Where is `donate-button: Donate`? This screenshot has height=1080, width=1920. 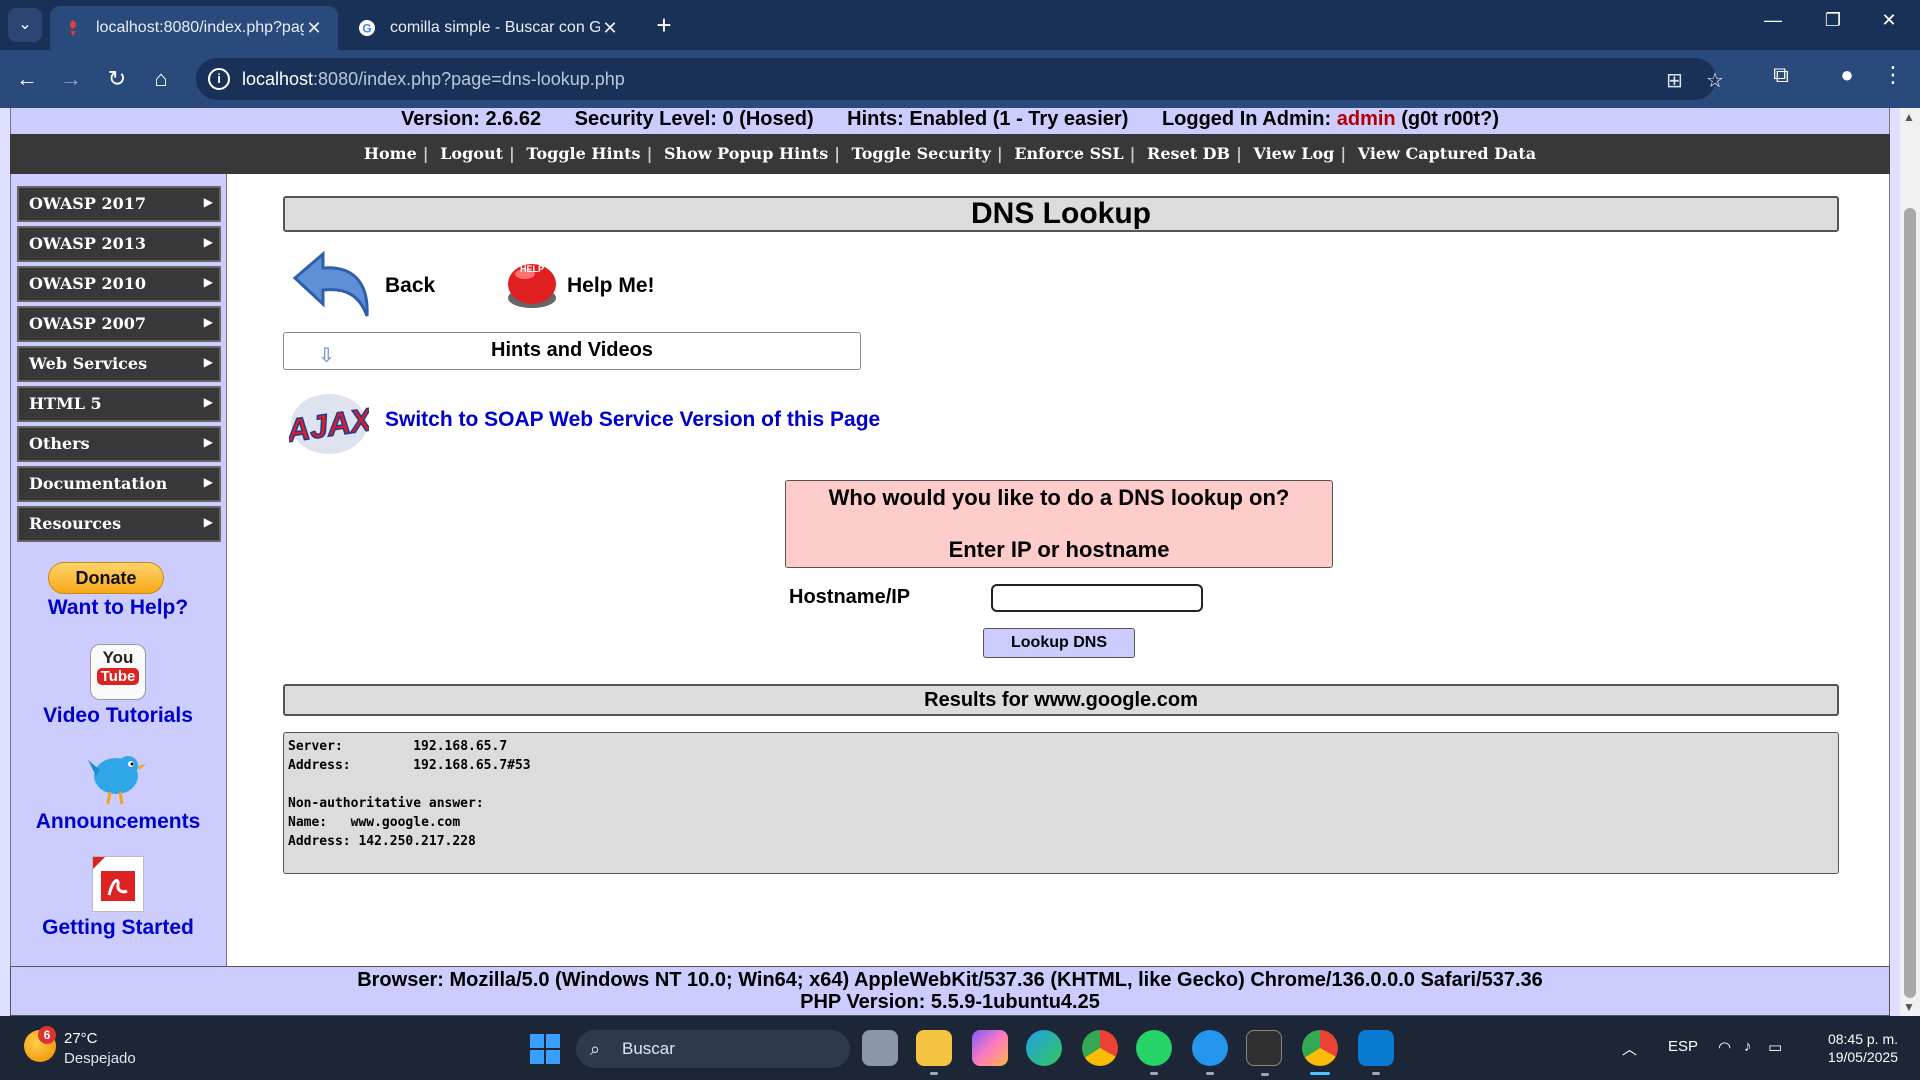 donate-button: Donate is located at coordinates (106, 578).